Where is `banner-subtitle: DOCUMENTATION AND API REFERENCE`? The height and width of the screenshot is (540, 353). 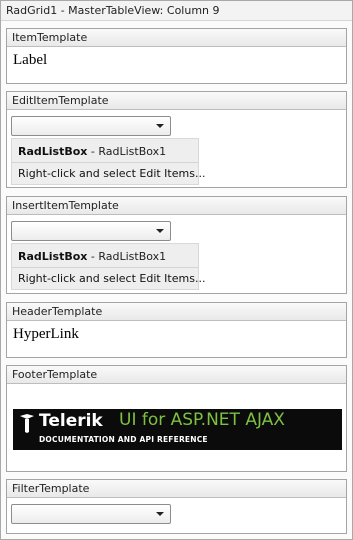
banner-subtitle: DOCUMENTATION AND API REFERENCE is located at coordinates (123, 439).